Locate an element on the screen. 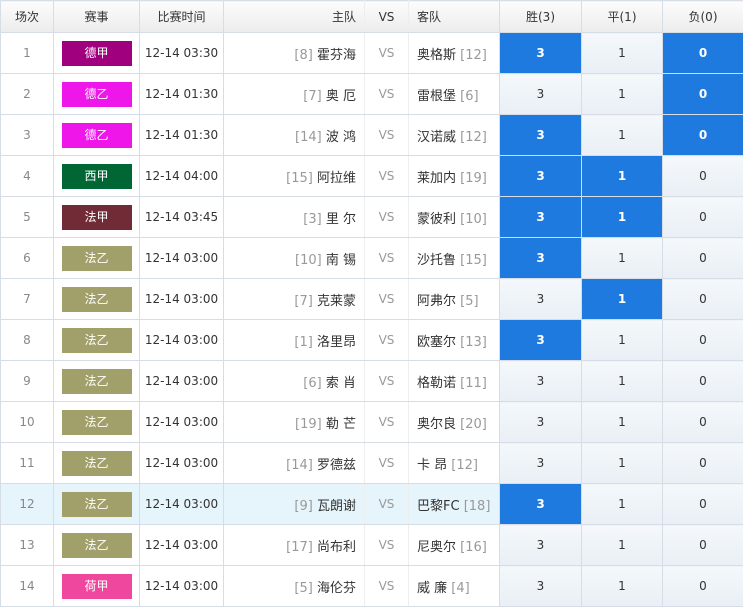  match-time: 12-14 01:30 is located at coordinates (181, 135).